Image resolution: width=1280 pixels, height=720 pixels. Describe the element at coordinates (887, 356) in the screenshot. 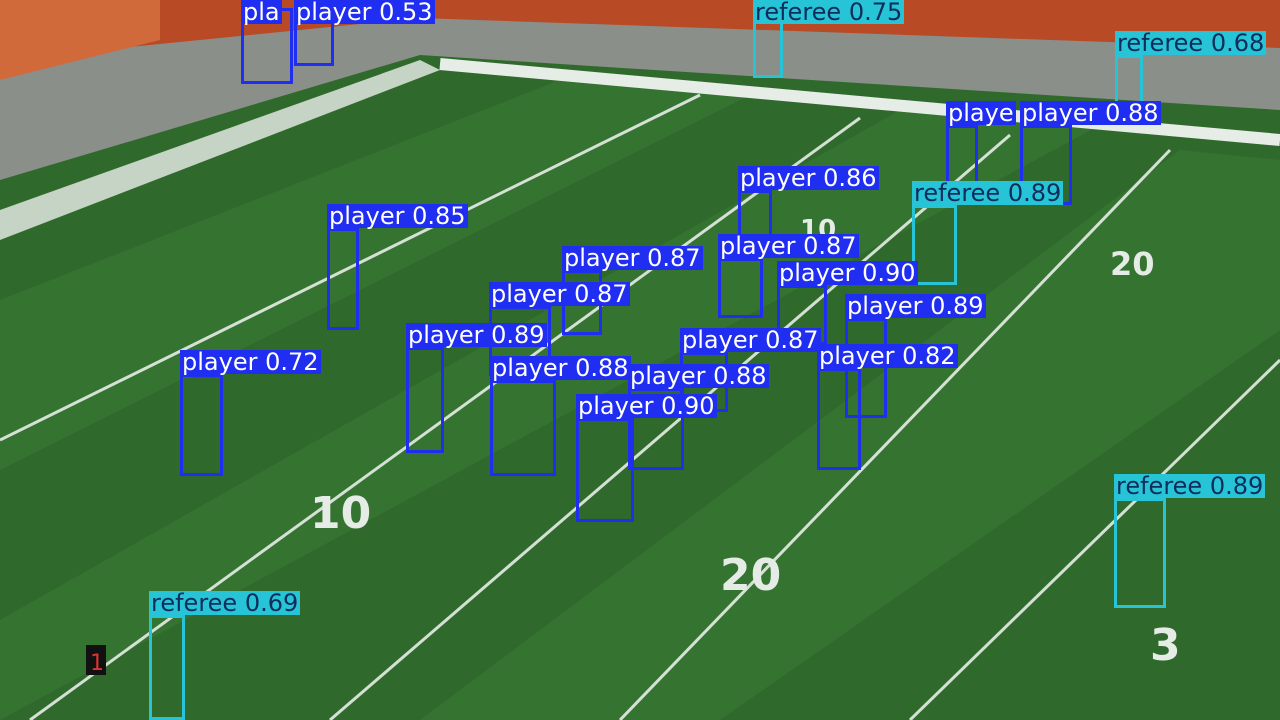

I see `player-label: player 0.82` at that location.